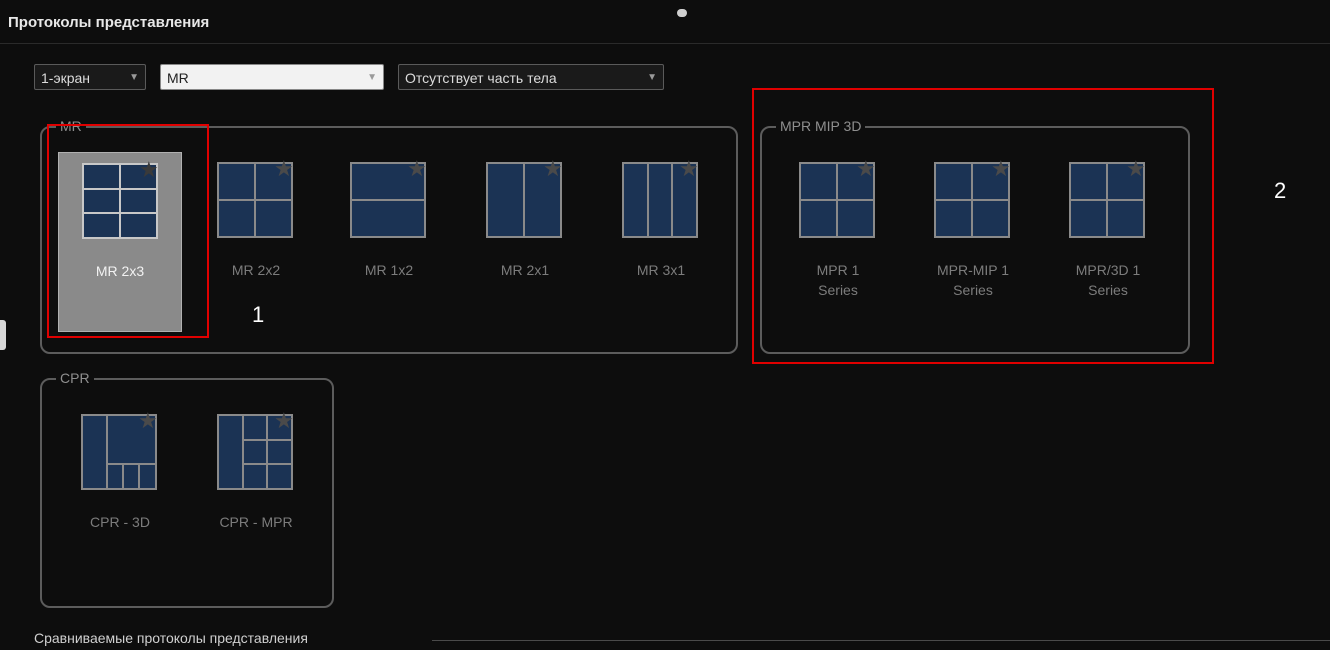  What do you see at coordinates (661, 242) in the screenshot?
I see `protocol-tile-mr-3x1: ★ MR 3x1` at bounding box center [661, 242].